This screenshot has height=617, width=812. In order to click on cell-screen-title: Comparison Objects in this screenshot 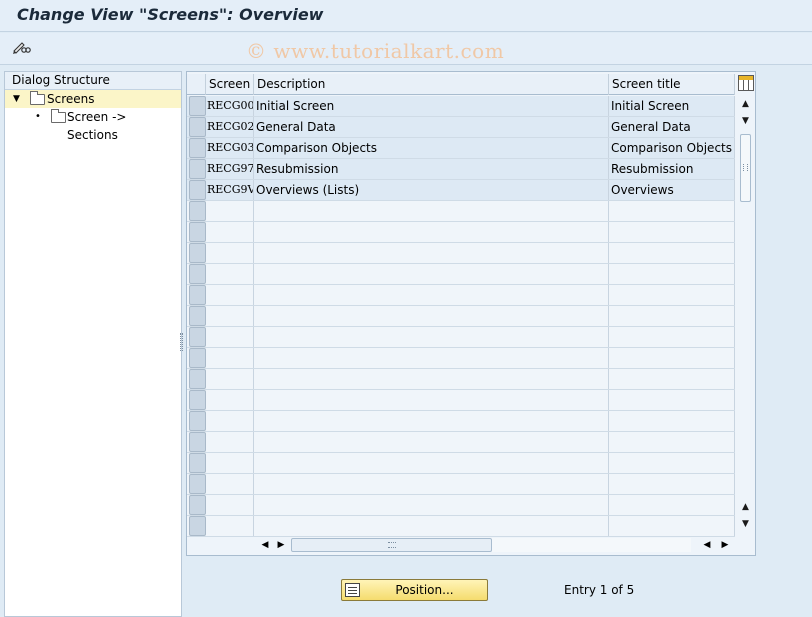, I will do `click(672, 148)`.